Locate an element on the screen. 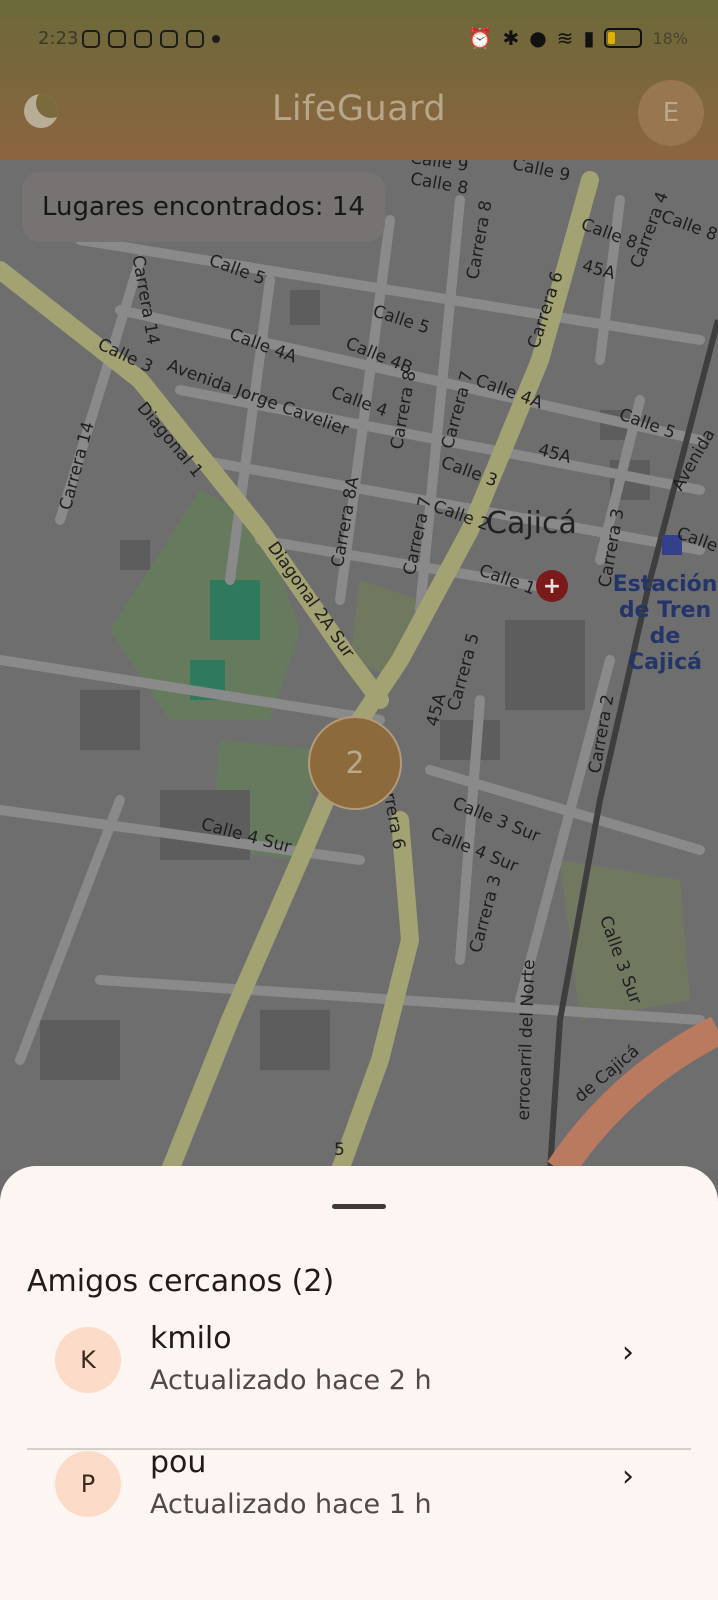 The width and height of the screenshot is (718, 1600). drag-handle is located at coordinates (359, 1206).